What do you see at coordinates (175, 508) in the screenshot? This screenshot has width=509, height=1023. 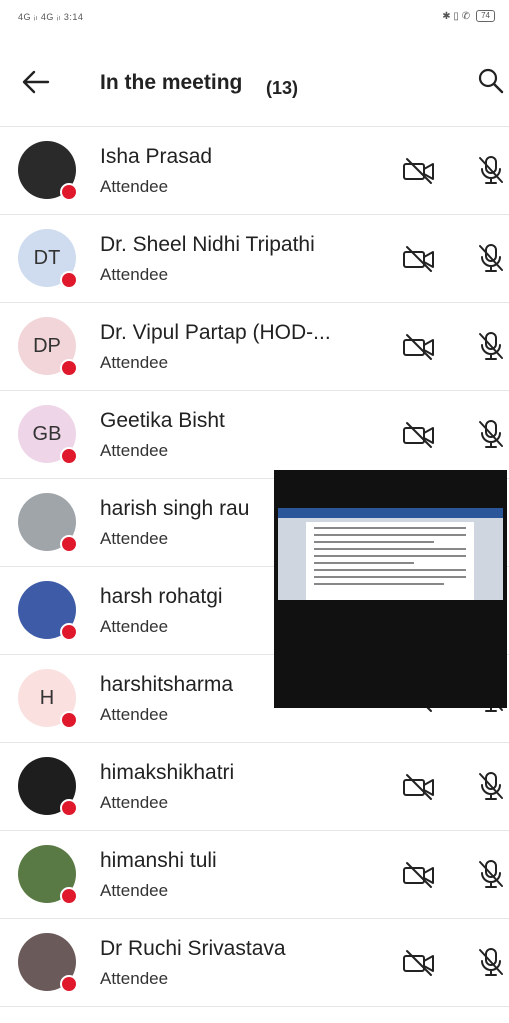 I see `participant-name: harish singh rau` at bounding box center [175, 508].